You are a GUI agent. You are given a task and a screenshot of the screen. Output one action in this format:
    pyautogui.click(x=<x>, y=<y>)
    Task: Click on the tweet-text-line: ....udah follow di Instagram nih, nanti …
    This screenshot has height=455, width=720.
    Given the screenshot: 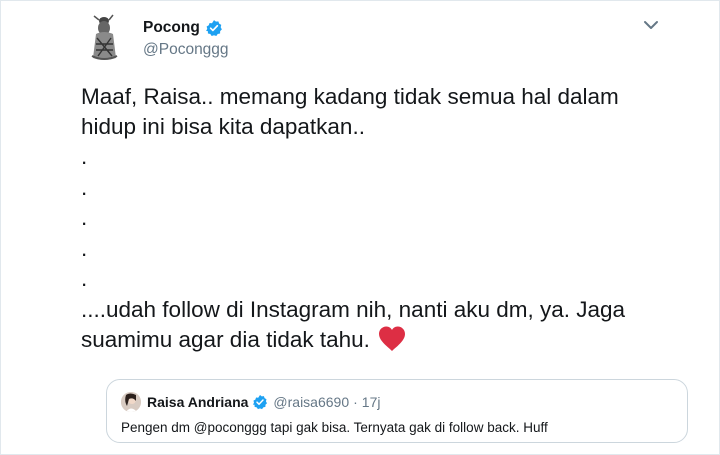 What is the action you would take?
    pyautogui.click(x=353, y=309)
    